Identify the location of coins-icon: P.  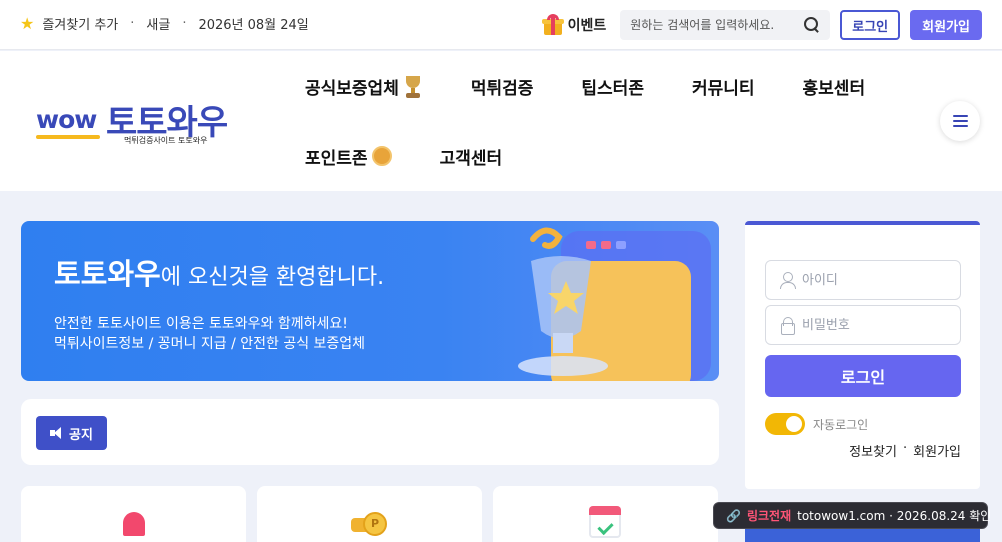
(369, 525).